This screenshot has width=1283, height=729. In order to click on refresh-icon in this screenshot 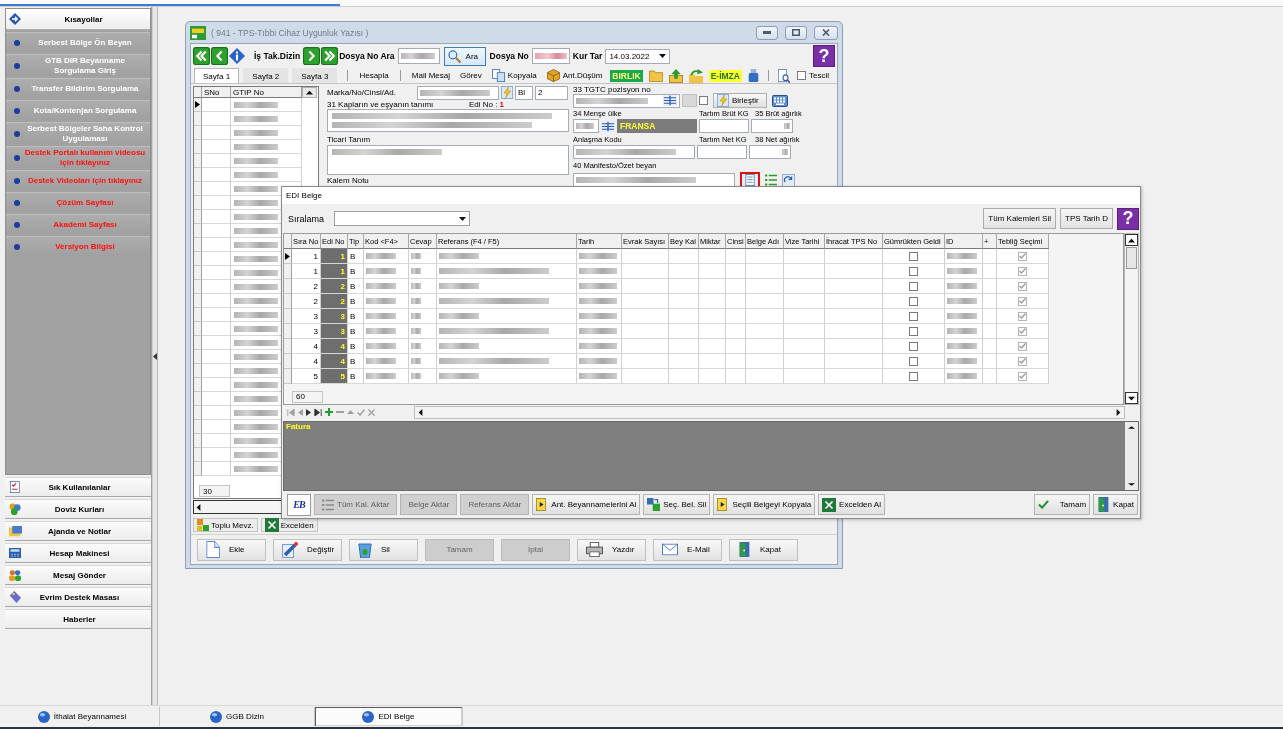, I will do `click(788, 180)`.